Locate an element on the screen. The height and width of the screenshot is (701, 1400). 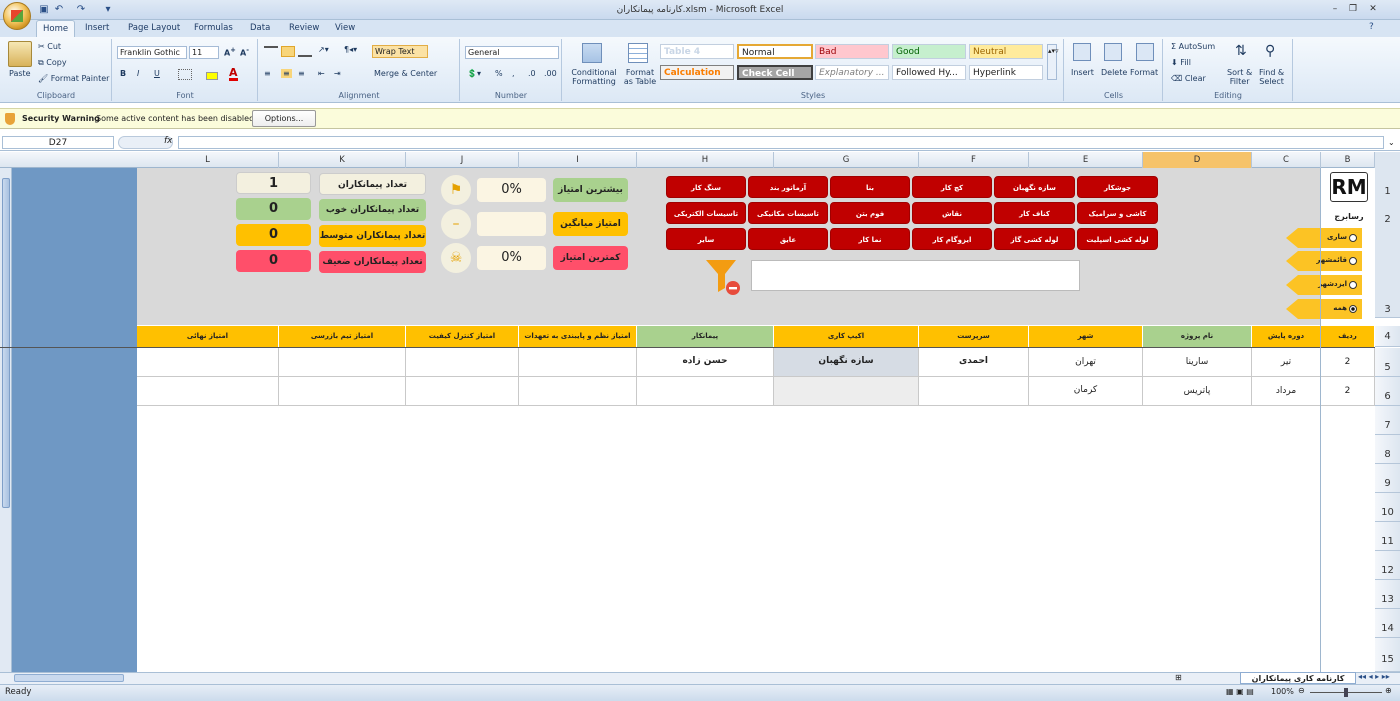
scrollbar-thumb is located at coordinates (6, 343).